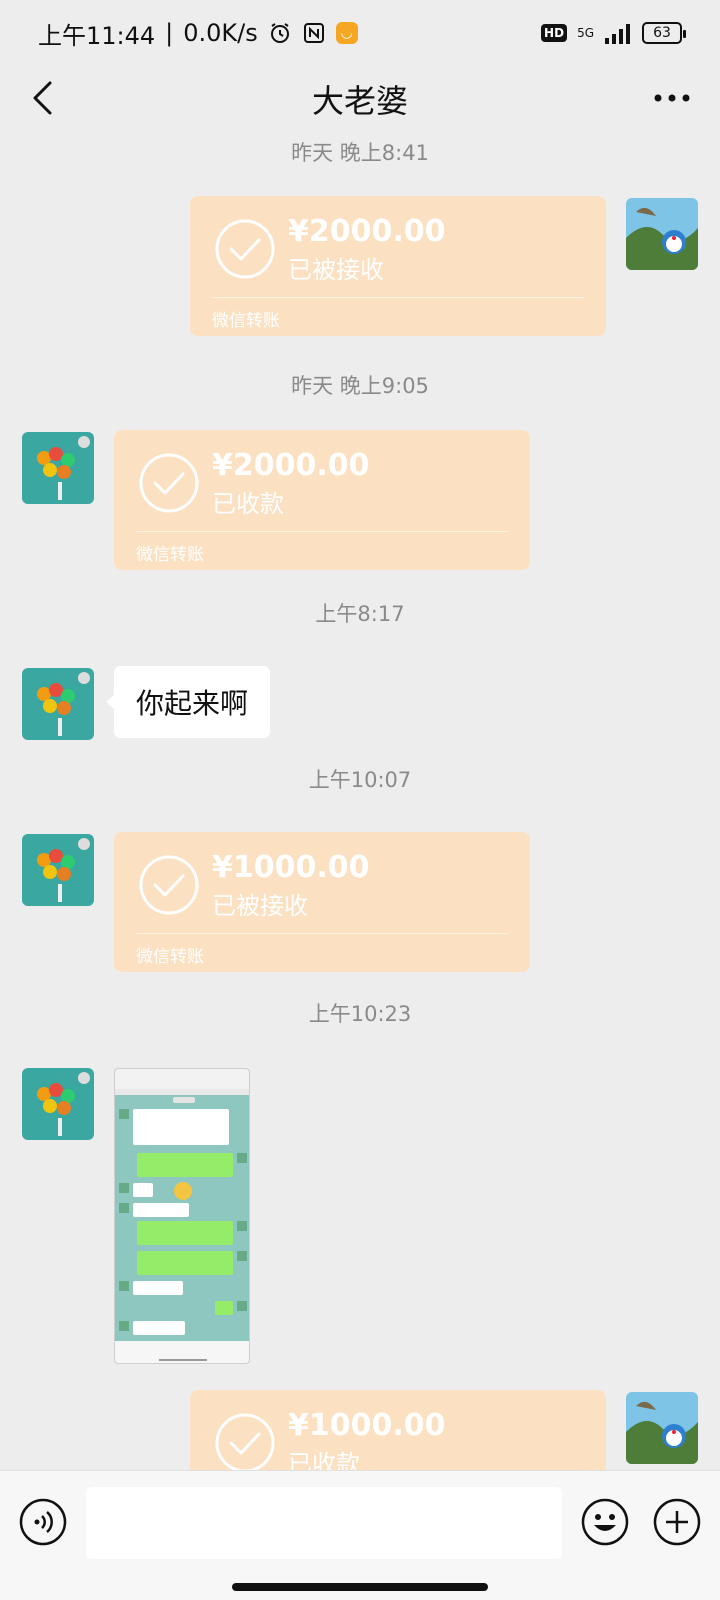 The image size is (720, 1600). I want to click on chat-screenshot-image, so click(182, 1216).